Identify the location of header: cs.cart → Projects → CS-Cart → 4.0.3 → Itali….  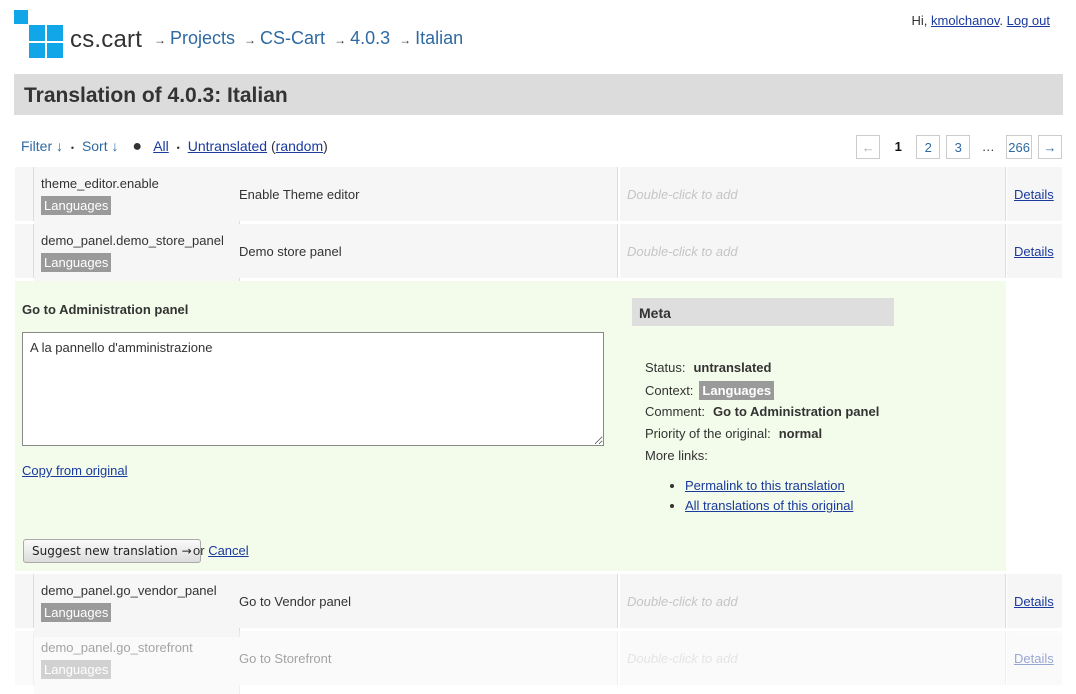
(538, 39).